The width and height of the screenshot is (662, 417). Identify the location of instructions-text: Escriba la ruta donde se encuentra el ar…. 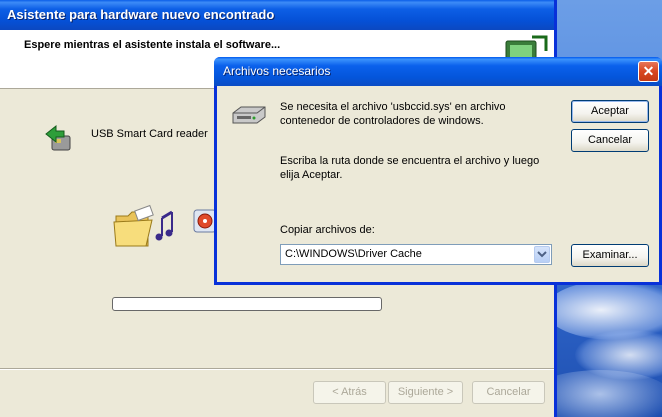
(410, 168).